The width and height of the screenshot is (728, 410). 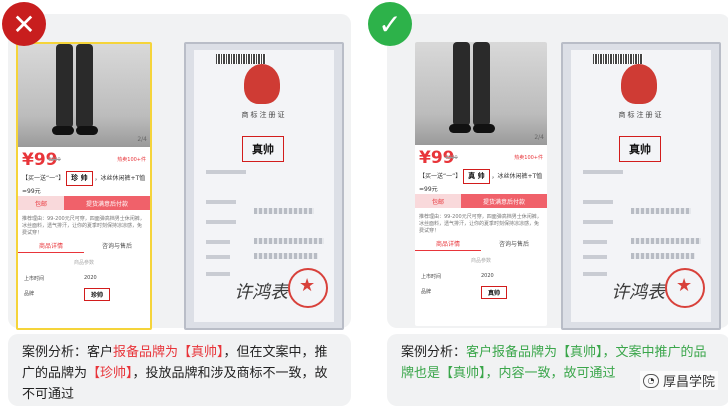 I want to click on brand-value-highlight: 真帅, so click(x=494, y=292).